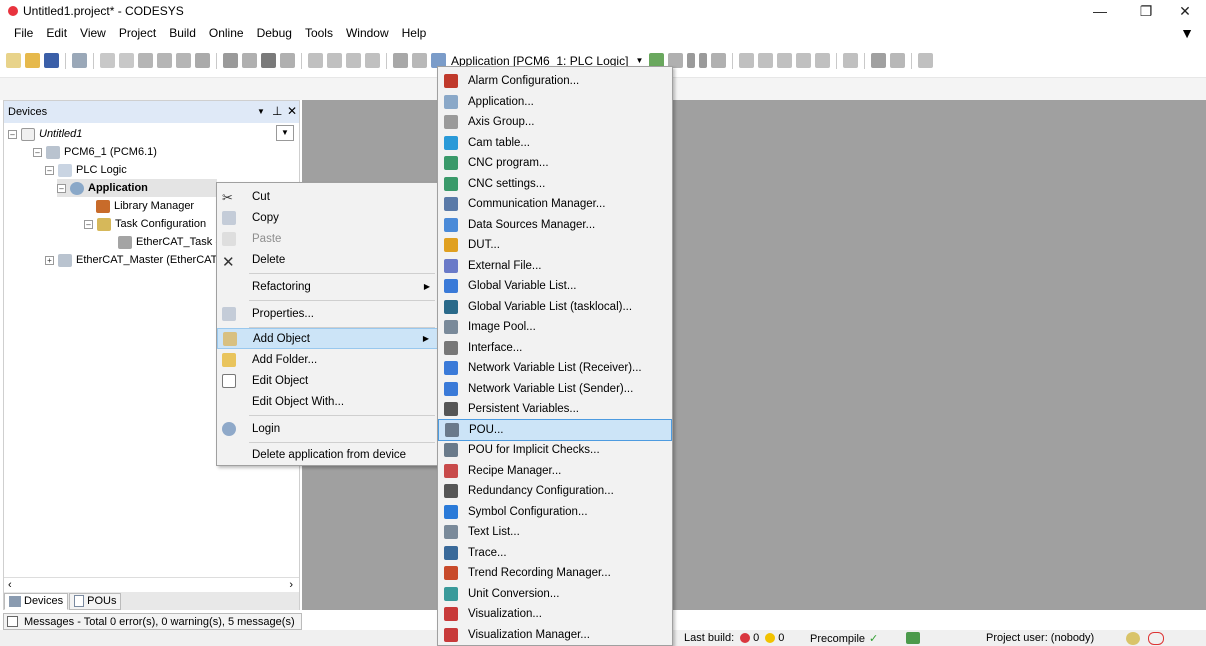  What do you see at coordinates (719, 60) in the screenshot?
I see `reset-icon` at bounding box center [719, 60].